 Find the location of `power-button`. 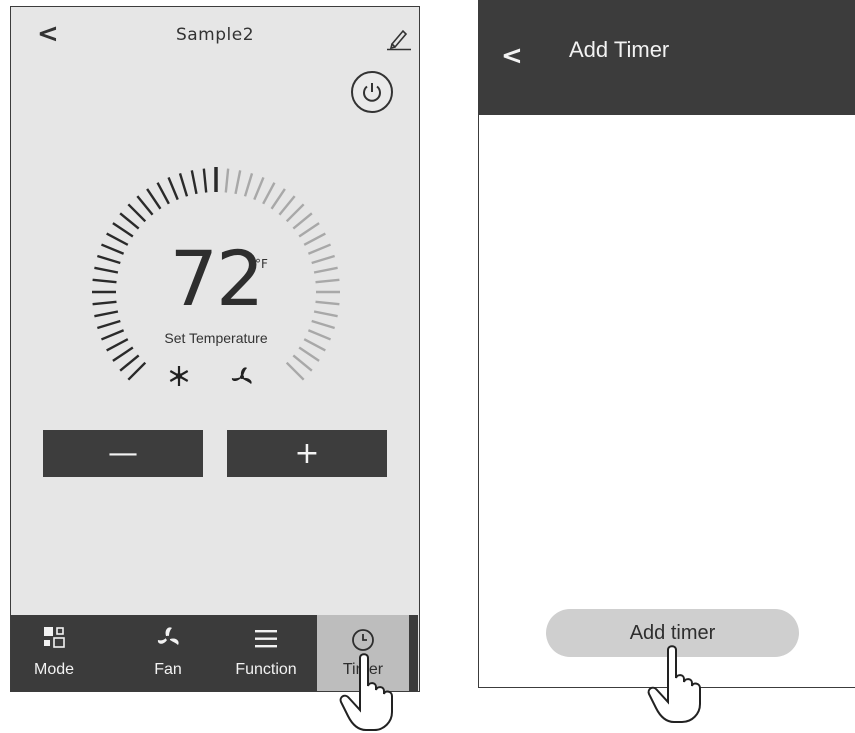

power-button is located at coordinates (372, 92).